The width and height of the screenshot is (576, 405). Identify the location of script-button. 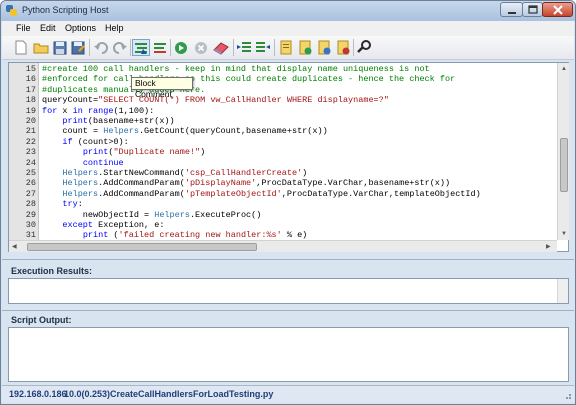
(286, 47).